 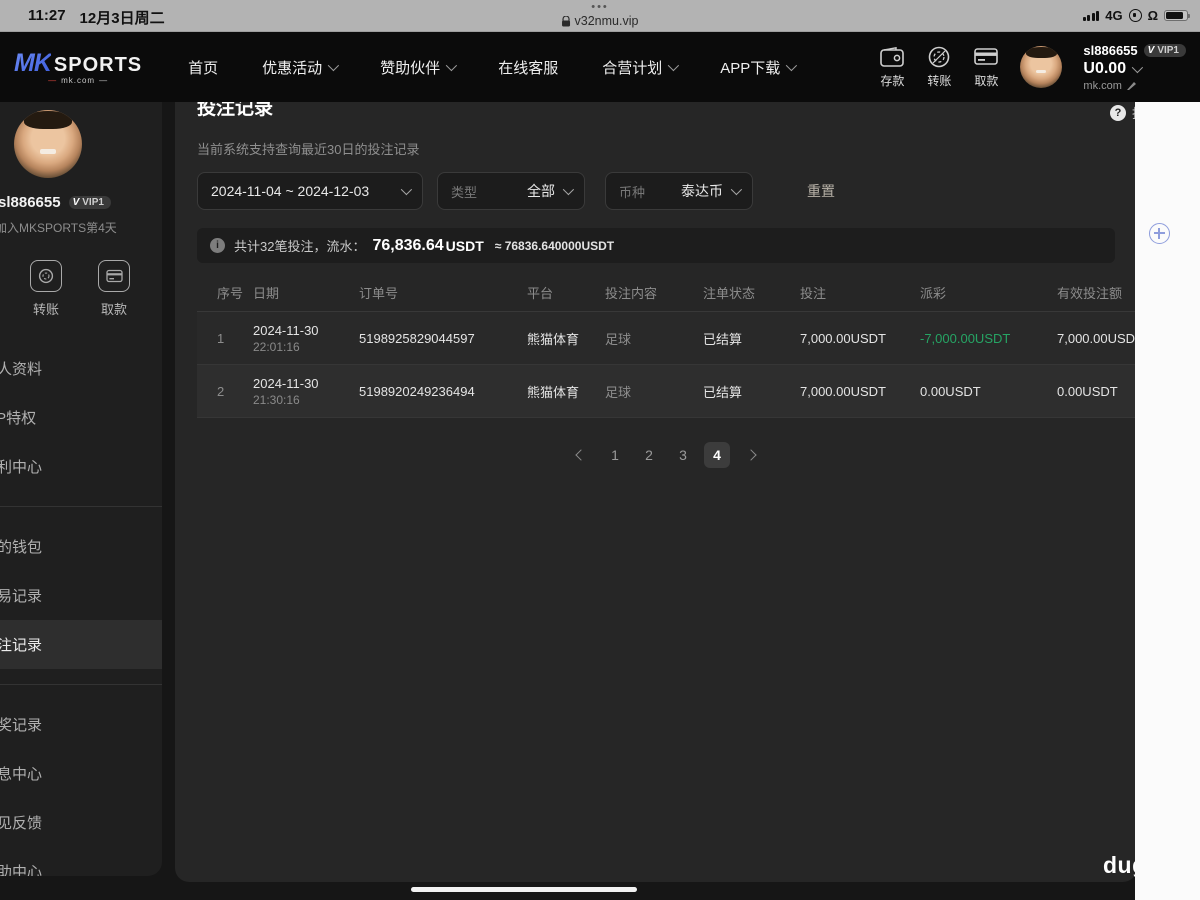 What do you see at coordinates (203, 67) in the screenshot?
I see `nav-item: 首页` at bounding box center [203, 67].